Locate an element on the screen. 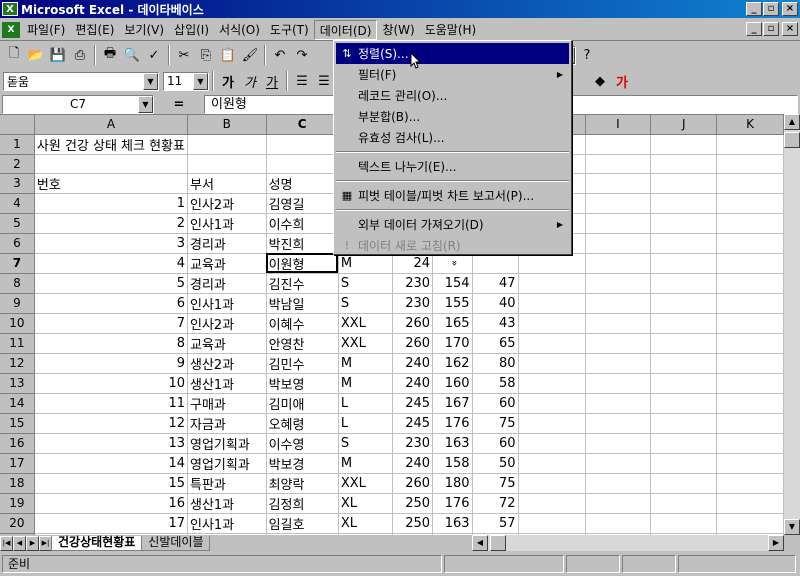  cell: 1 is located at coordinates (111, 203).